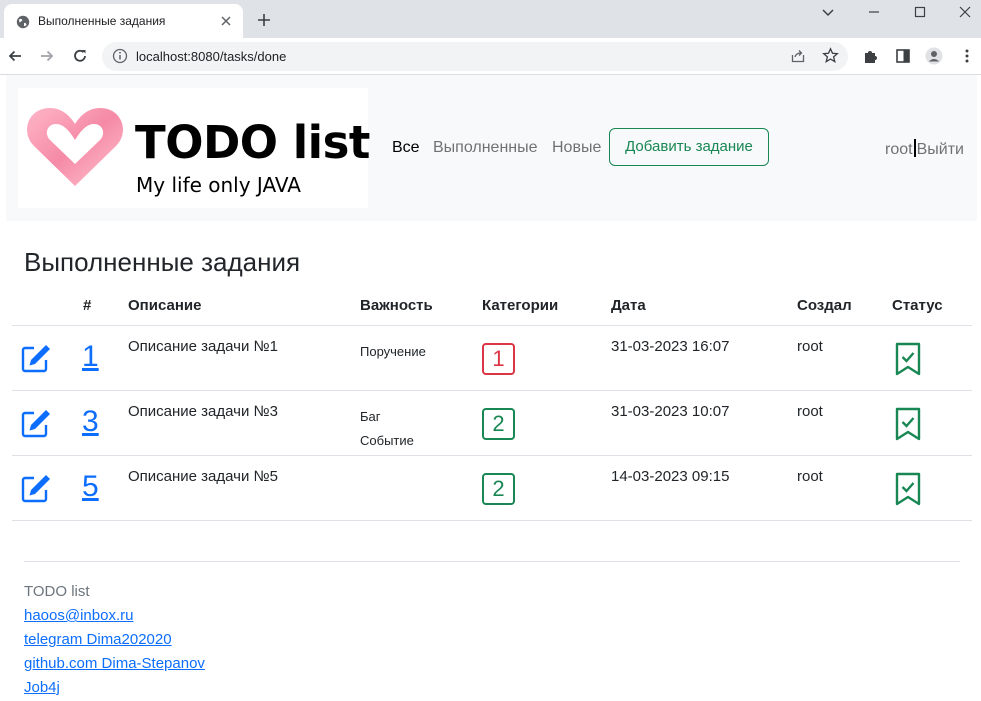  What do you see at coordinates (90, 487) in the screenshot?
I see `task-id-link: 5` at bounding box center [90, 487].